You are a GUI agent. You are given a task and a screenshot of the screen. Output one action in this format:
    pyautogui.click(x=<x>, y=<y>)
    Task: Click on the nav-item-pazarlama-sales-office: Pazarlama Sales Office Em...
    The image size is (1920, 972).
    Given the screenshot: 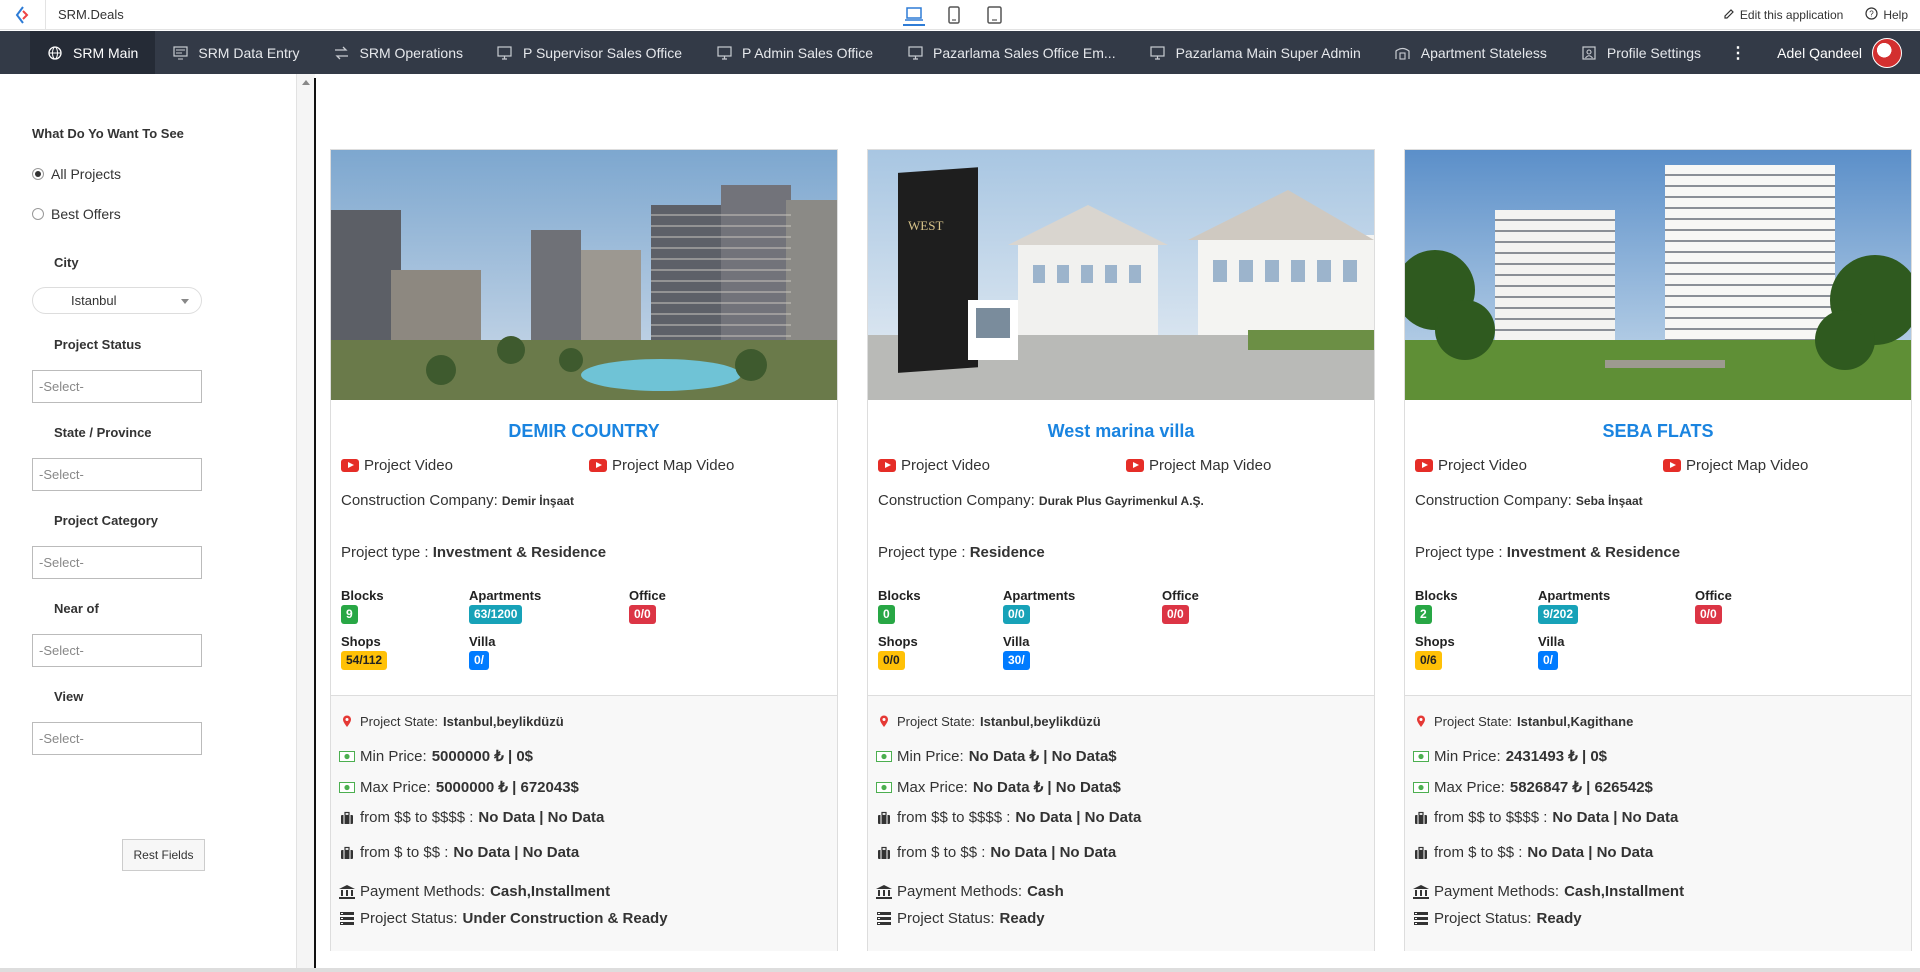 What is the action you would take?
    pyautogui.click(x=1011, y=52)
    